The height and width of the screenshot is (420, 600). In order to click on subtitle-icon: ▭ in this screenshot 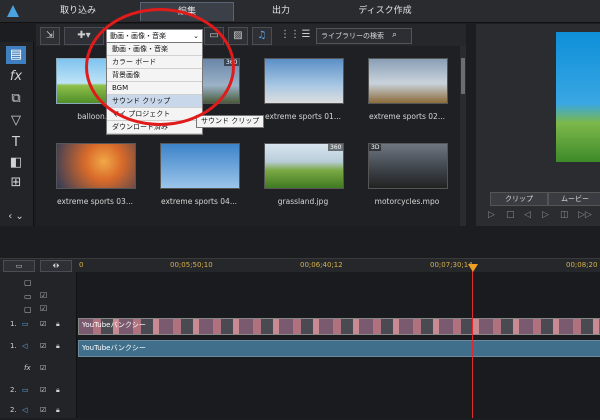, I will do `click(28, 296)`.